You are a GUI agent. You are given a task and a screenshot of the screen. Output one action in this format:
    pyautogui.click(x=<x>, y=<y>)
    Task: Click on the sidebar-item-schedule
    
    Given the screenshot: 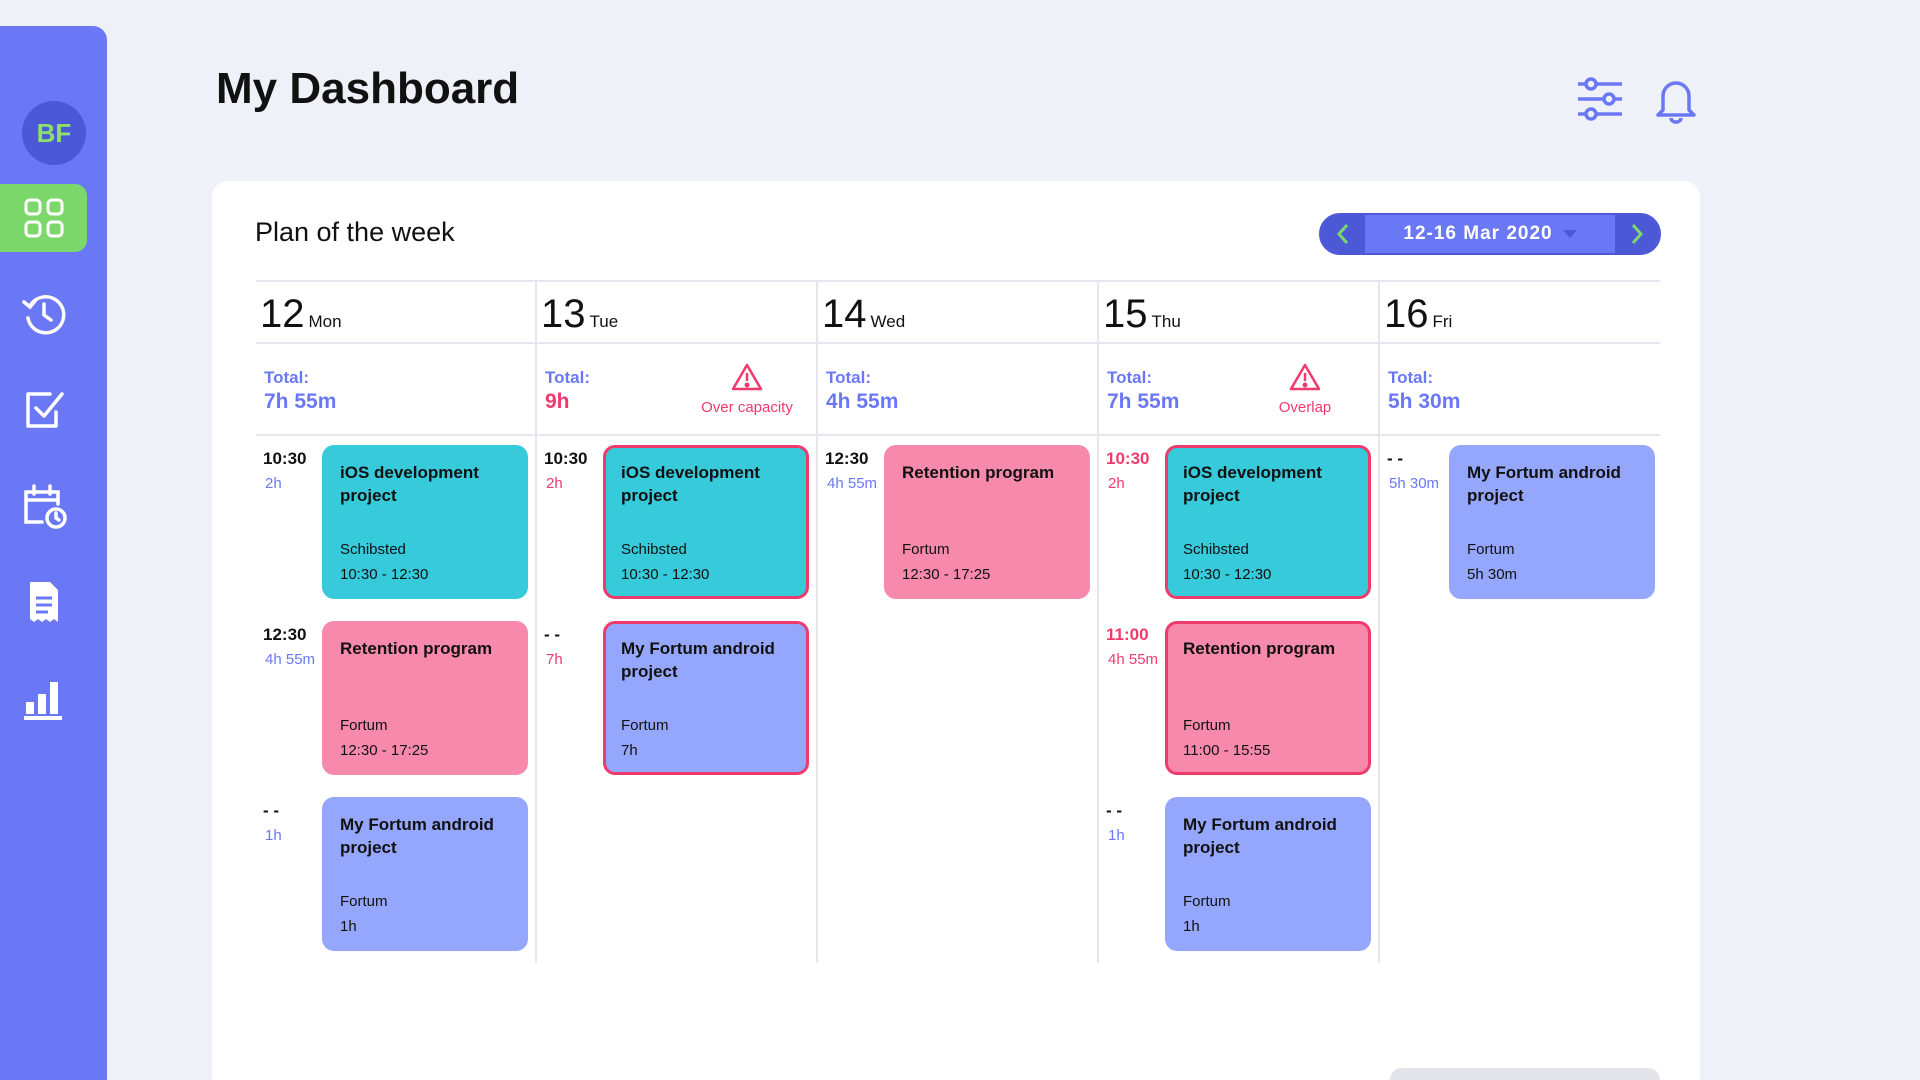 What is the action you would take?
    pyautogui.click(x=43, y=506)
    